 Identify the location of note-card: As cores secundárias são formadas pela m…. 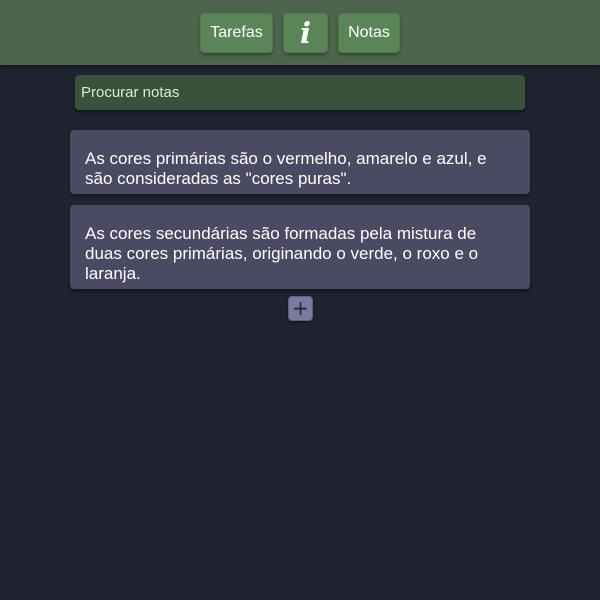
(300, 247).